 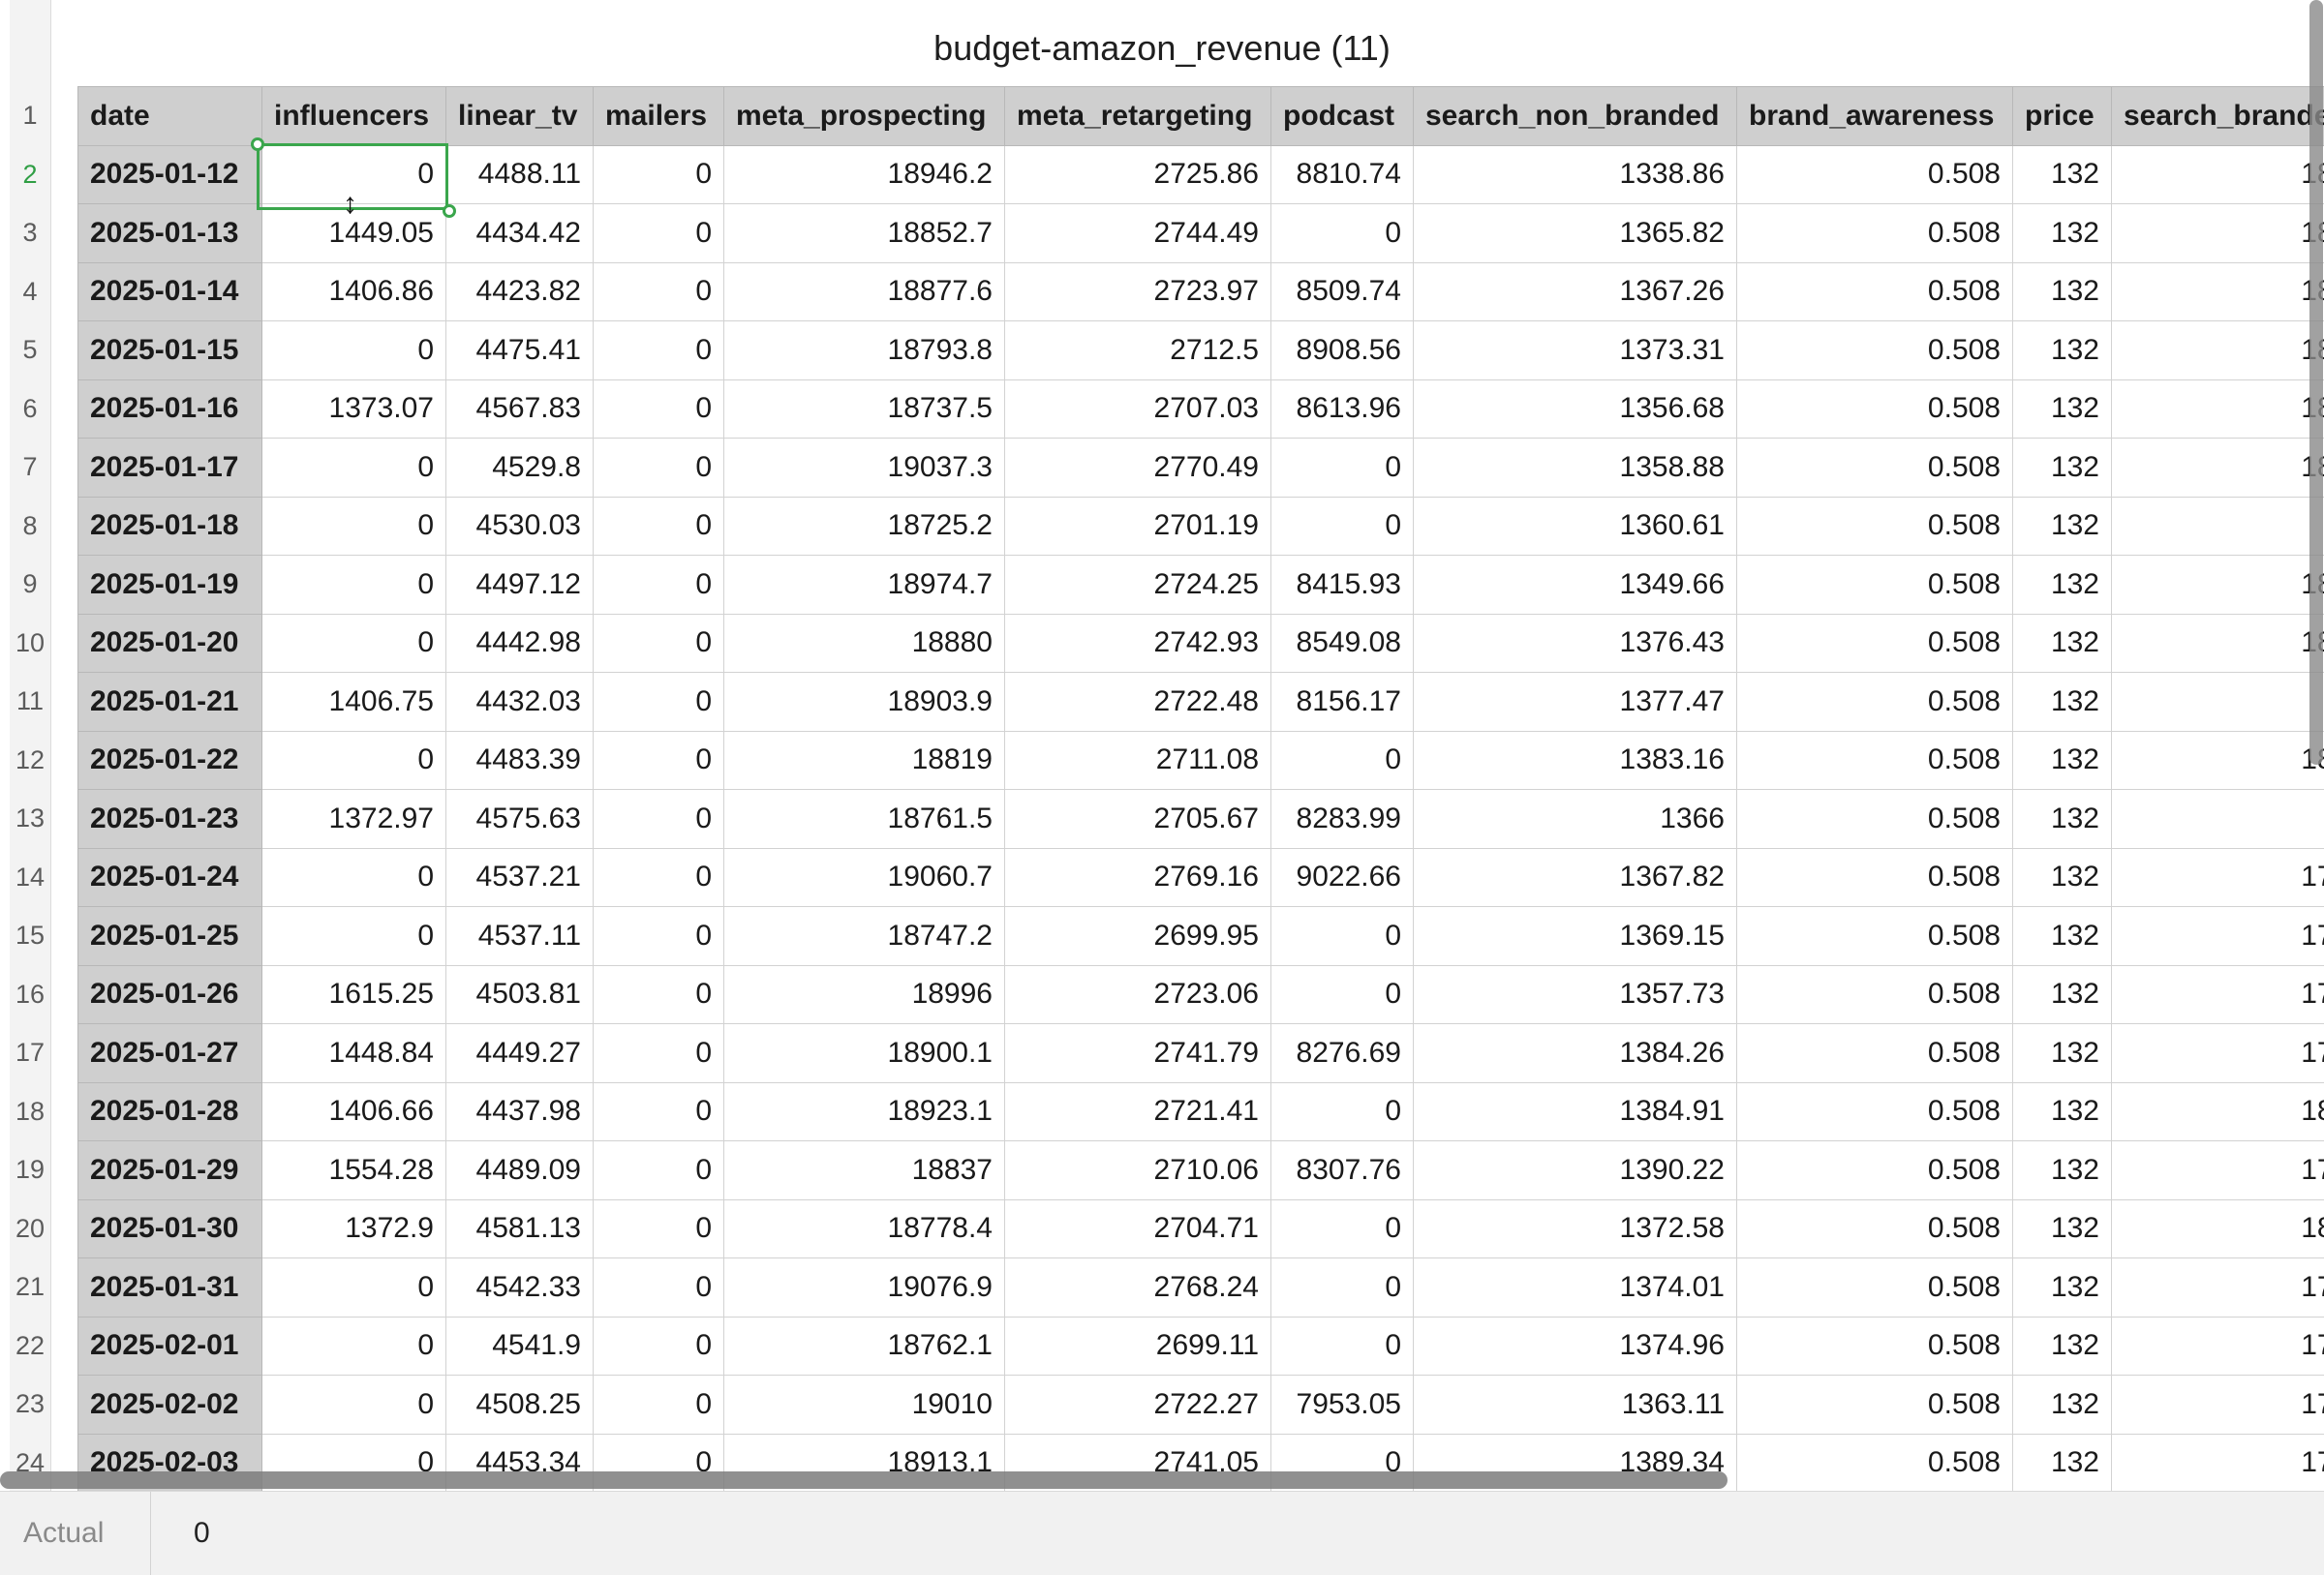 I want to click on data-cell: 2769.16, so click(x=1138, y=877).